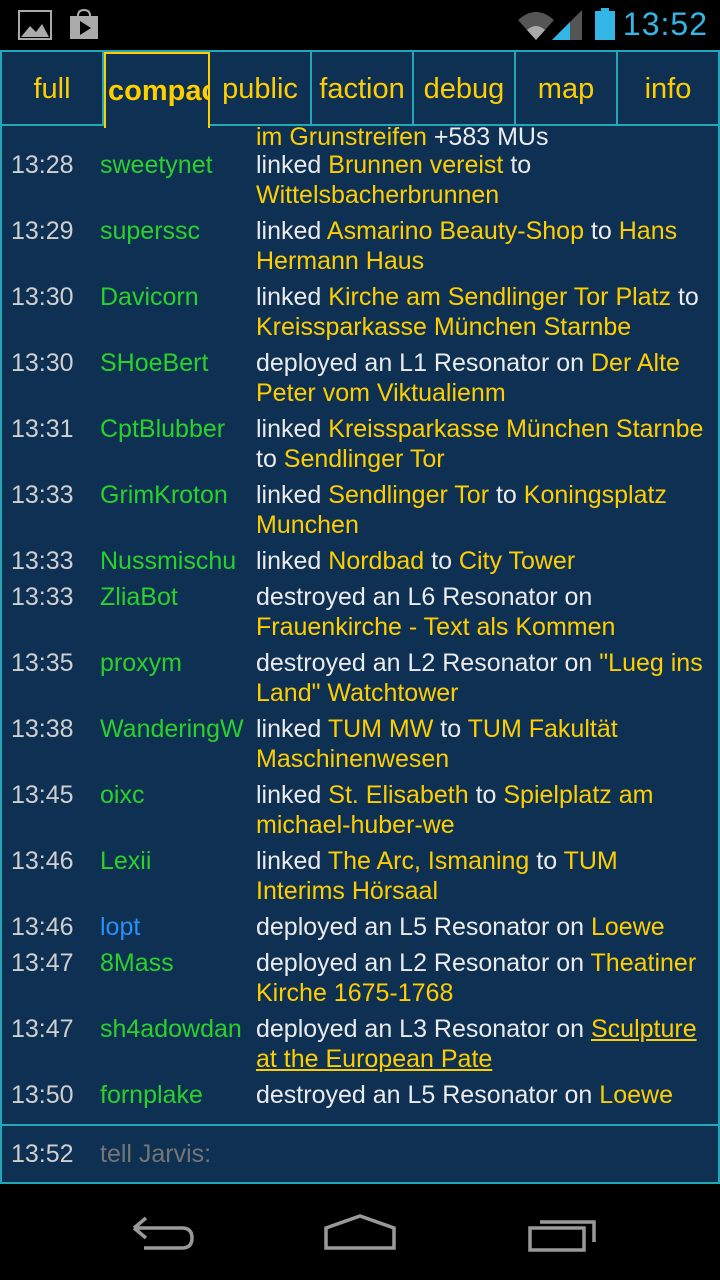 This screenshot has width=720, height=1280. What do you see at coordinates (381, 729) in the screenshot?
I see `portal-link: TUM MW` at bounding box center [381, 729].